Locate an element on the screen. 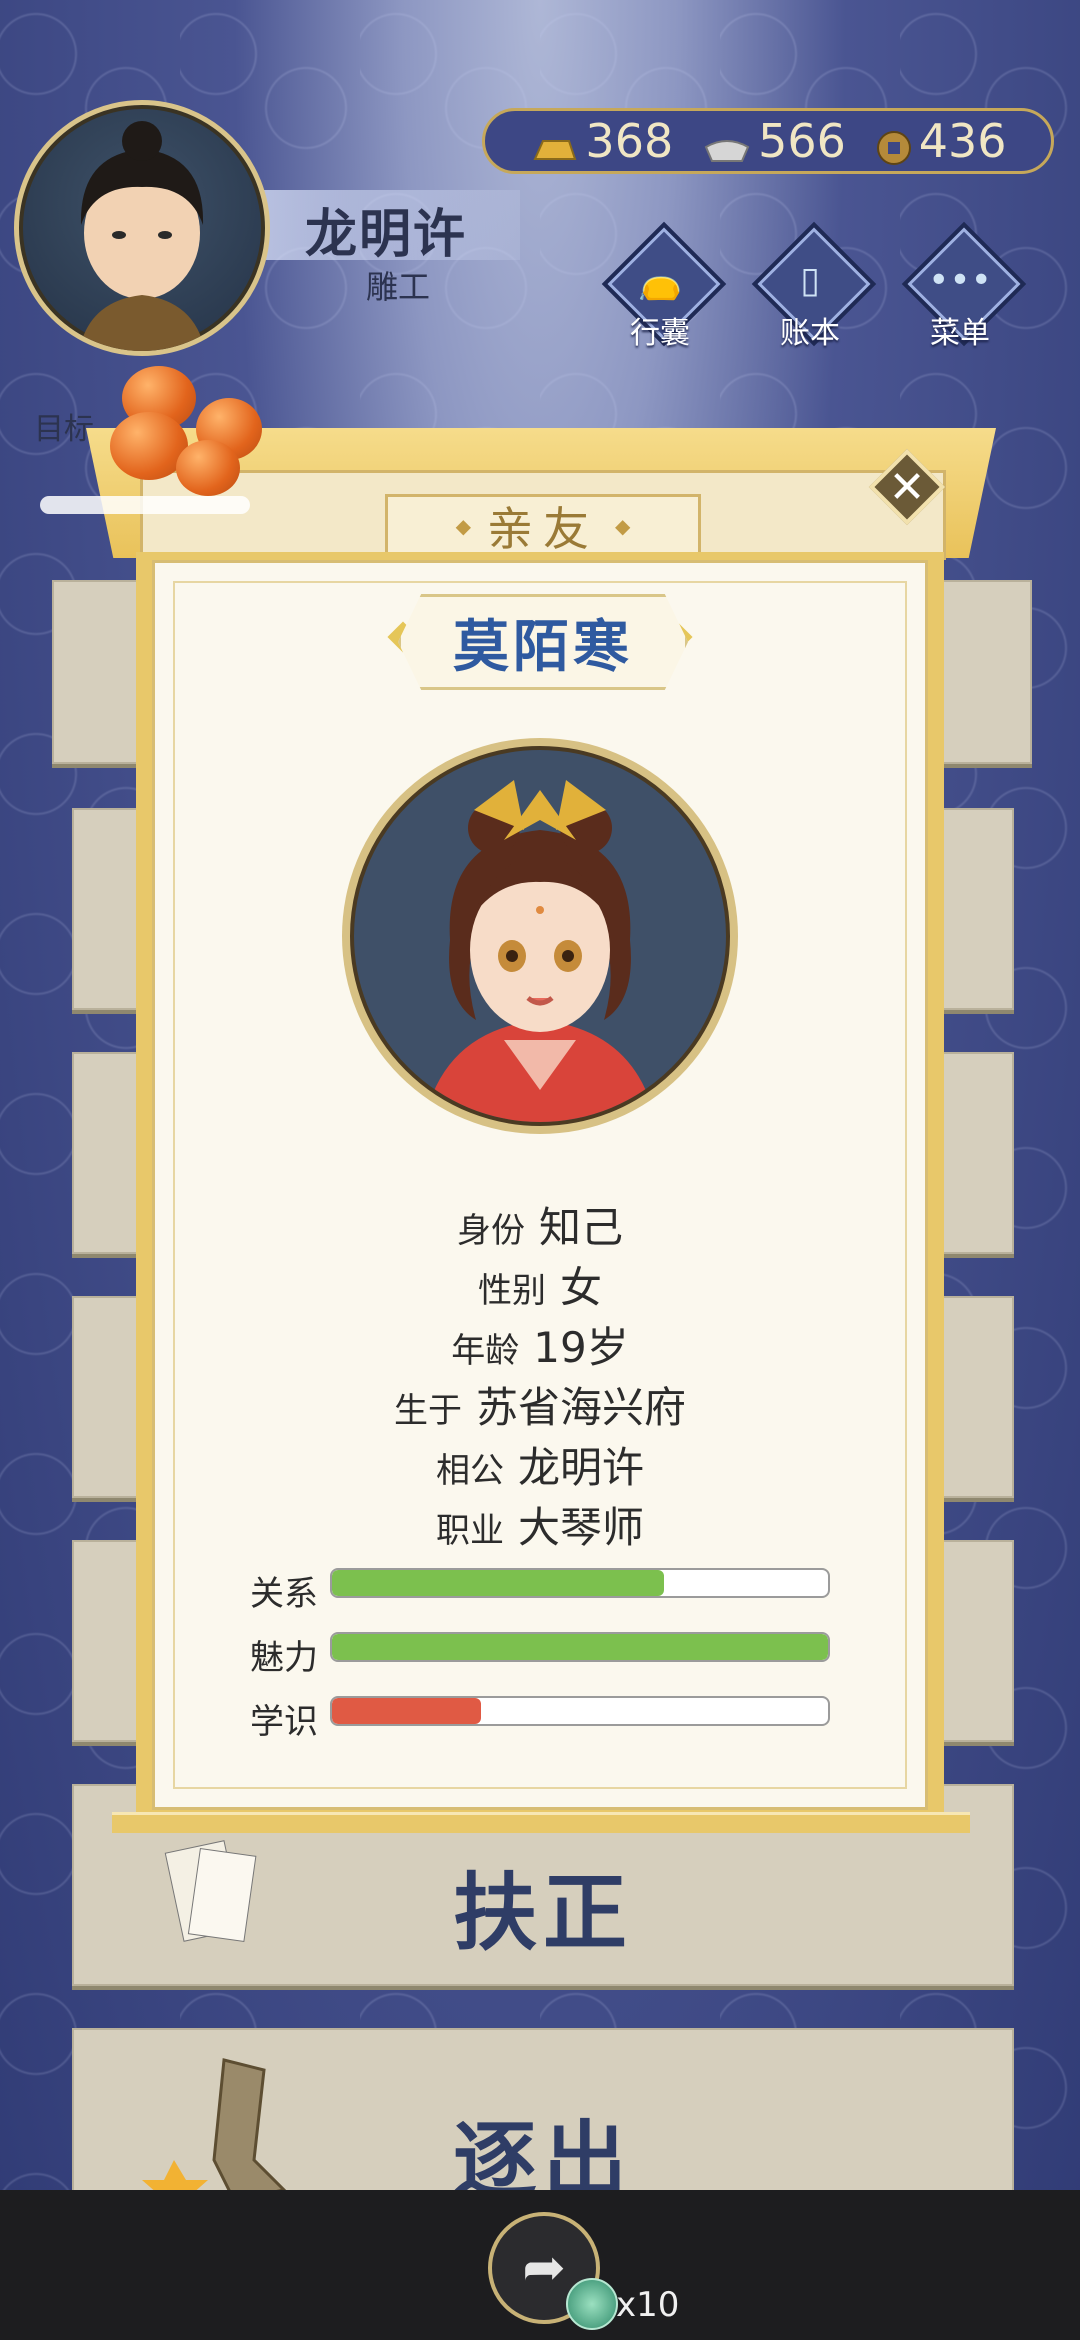 The width and height of the screenshot is (1080, 2340). coin-currency: 436 is located at coordinates (941, 141).